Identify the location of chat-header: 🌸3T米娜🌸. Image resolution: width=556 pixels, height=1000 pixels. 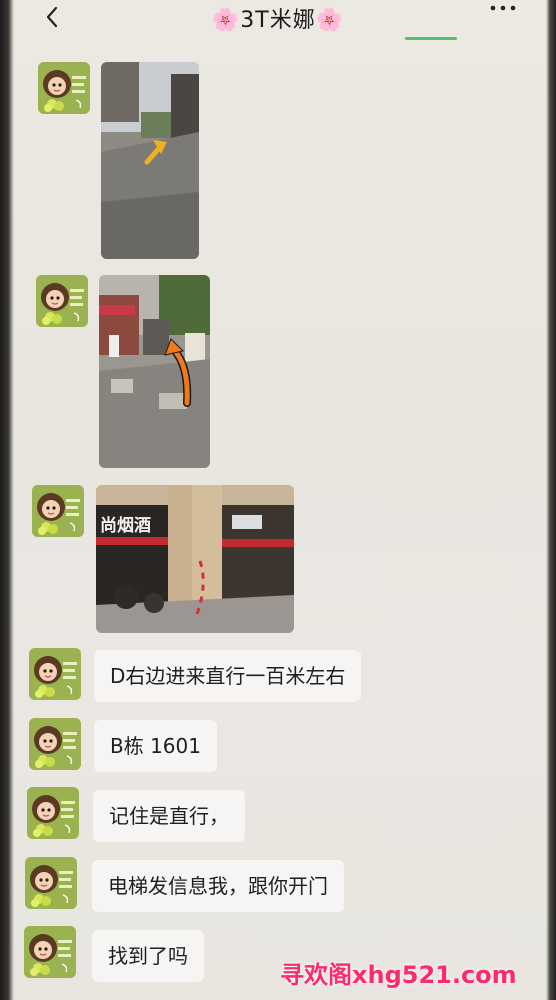
(278, 20).